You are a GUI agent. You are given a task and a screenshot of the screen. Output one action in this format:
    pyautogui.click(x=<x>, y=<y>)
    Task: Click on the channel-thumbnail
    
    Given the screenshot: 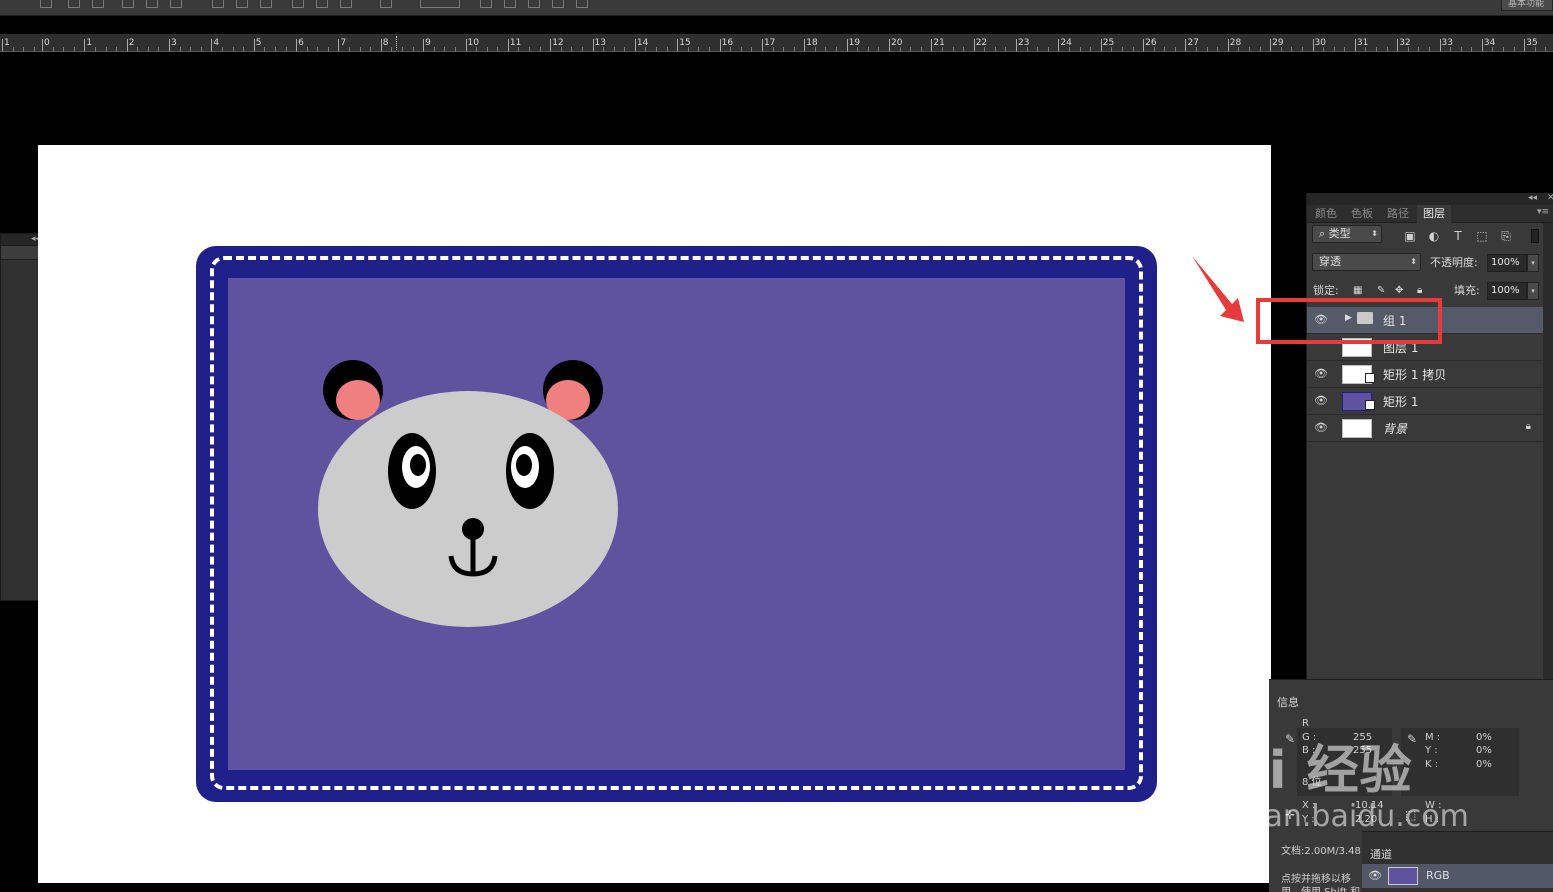 What is the action you would take?
    pyautogui.click(x=1403, y=876)
    